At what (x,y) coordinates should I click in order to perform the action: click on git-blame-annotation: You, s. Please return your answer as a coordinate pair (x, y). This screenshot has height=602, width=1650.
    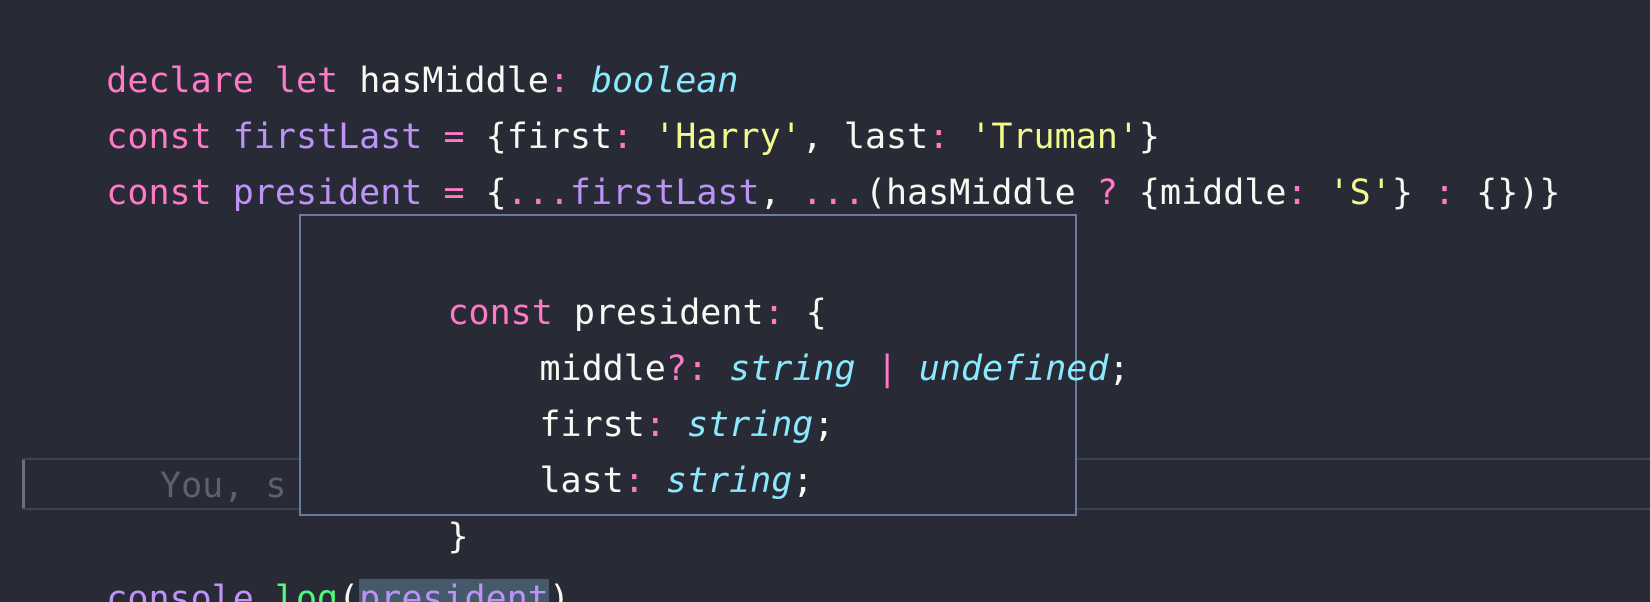
    Looking at the image, I should click on (223, 486).